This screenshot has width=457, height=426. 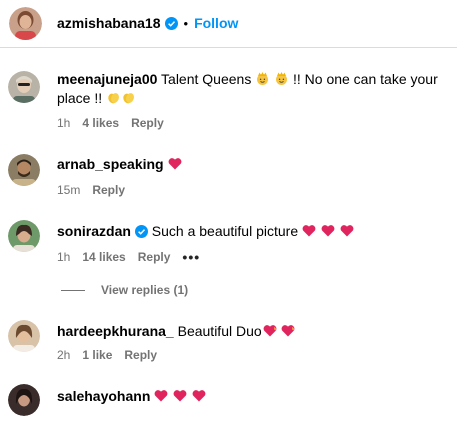 What do you see at coordinates (253, 396) in the screenshot?
I see `comment-text: salehayohann` at bounding box center [253, 396].